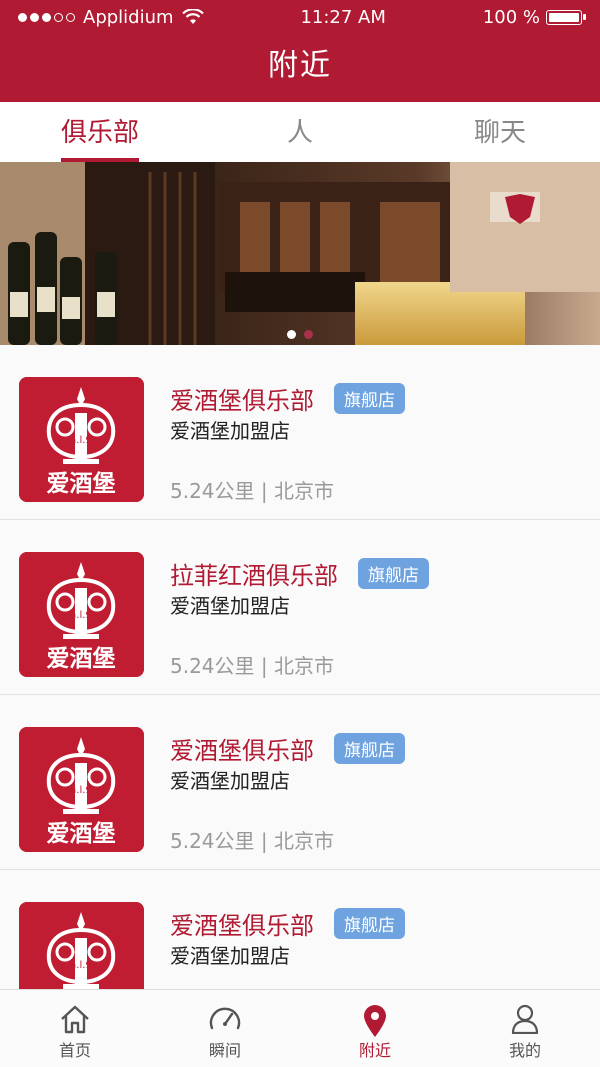 The height and width of the screenshot is (1067, 600). I want to click on page-dot-active, so click(291, 334).